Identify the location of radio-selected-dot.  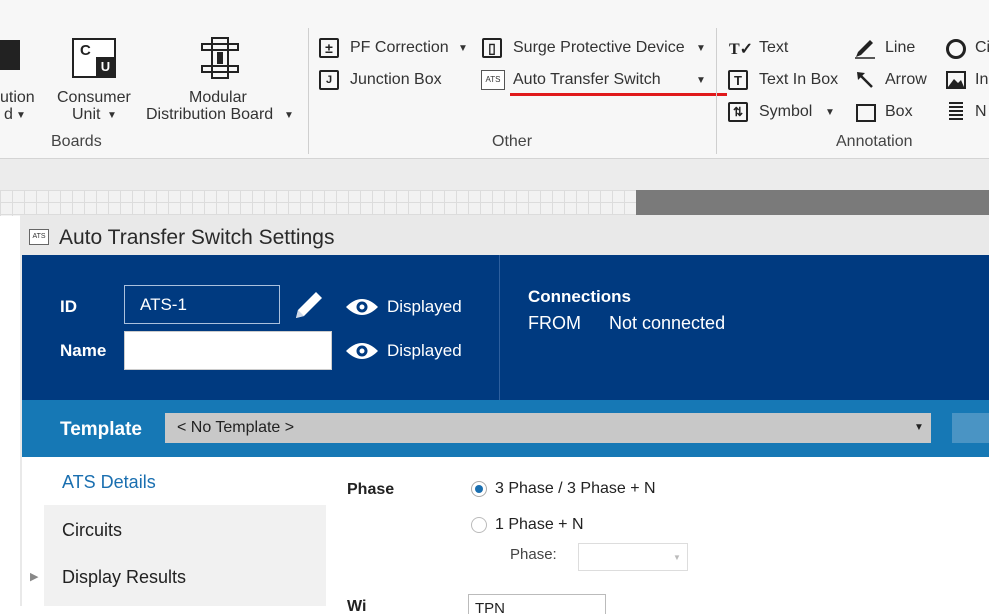
(479, 489).